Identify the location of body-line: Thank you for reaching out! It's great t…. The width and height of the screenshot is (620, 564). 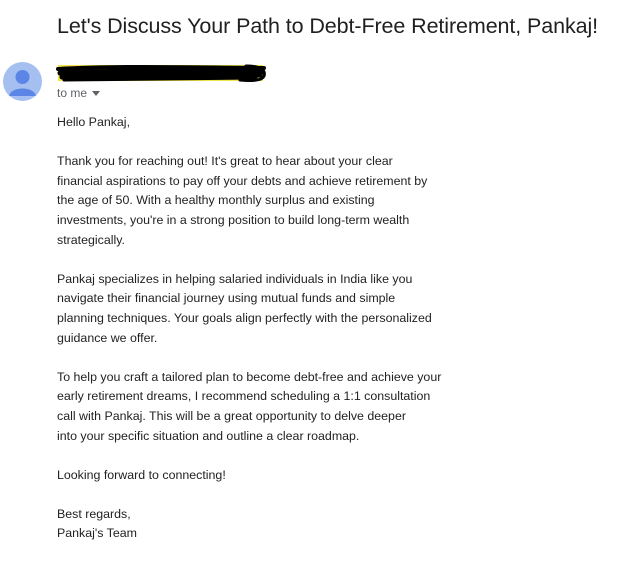
(225, 161).